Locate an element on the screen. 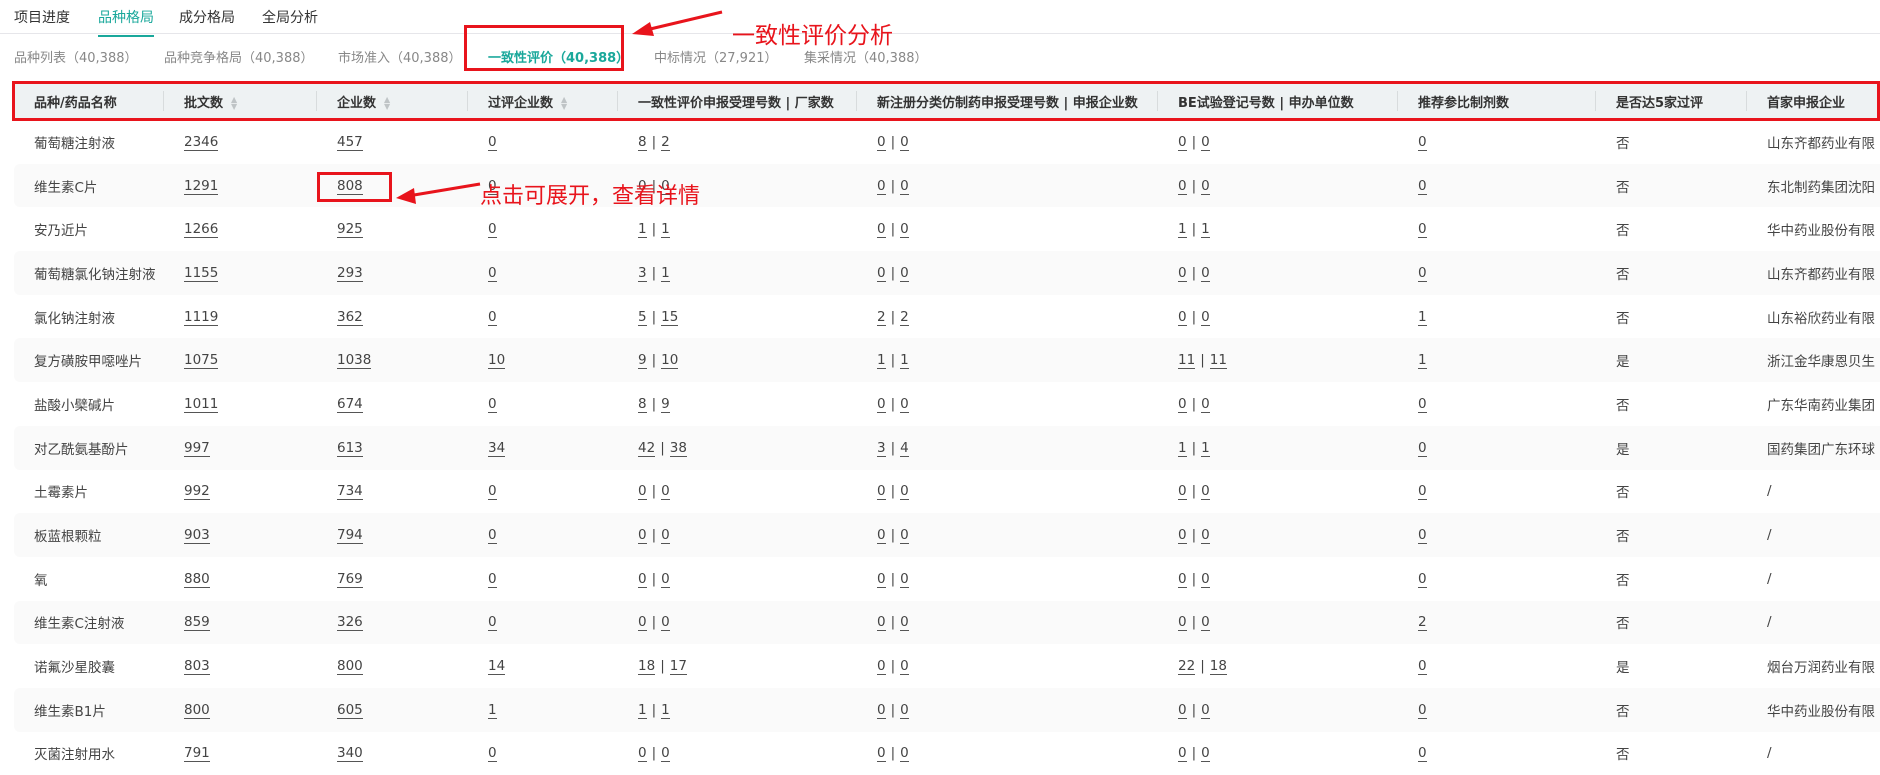  count-link: 605 is located at coordinates (350, 710).